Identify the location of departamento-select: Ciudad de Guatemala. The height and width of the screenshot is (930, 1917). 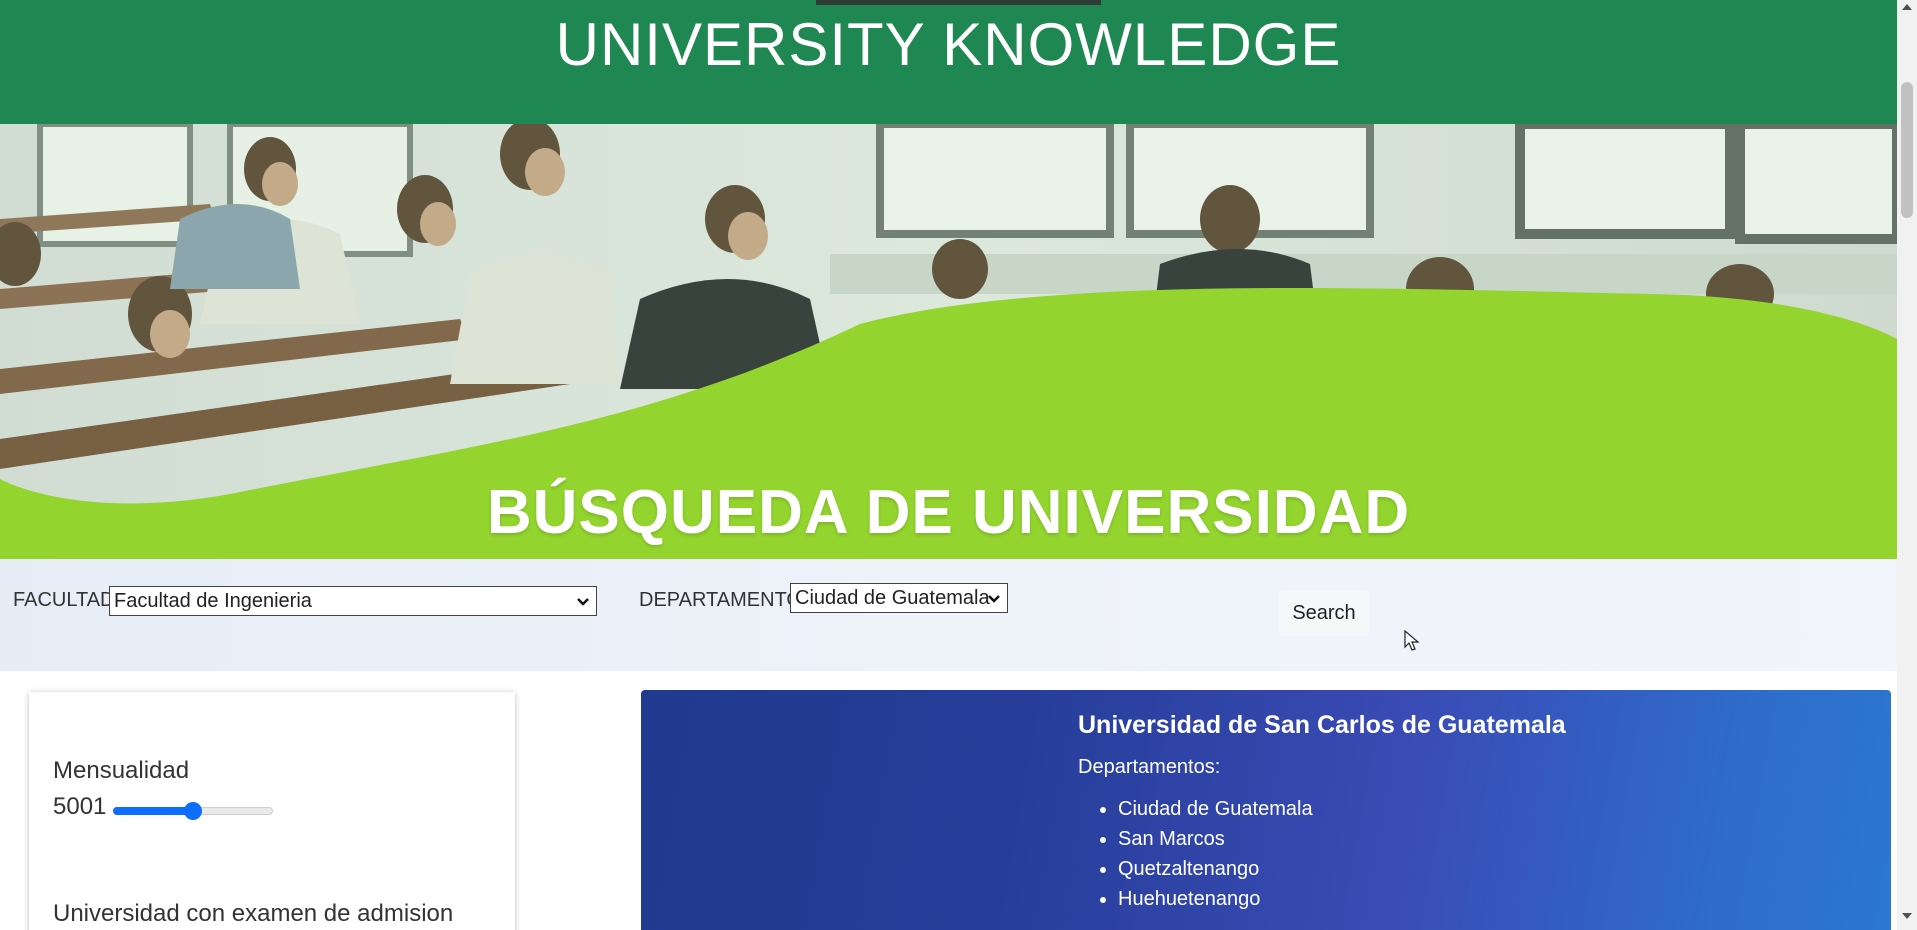
(899, 598).